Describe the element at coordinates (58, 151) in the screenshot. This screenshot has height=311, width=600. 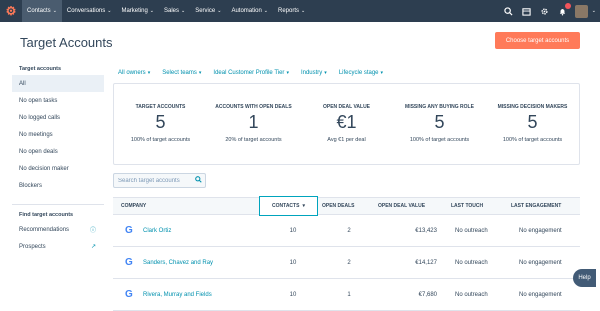
I see `sidebar-item-no-open-deals: No open deals` at that location.